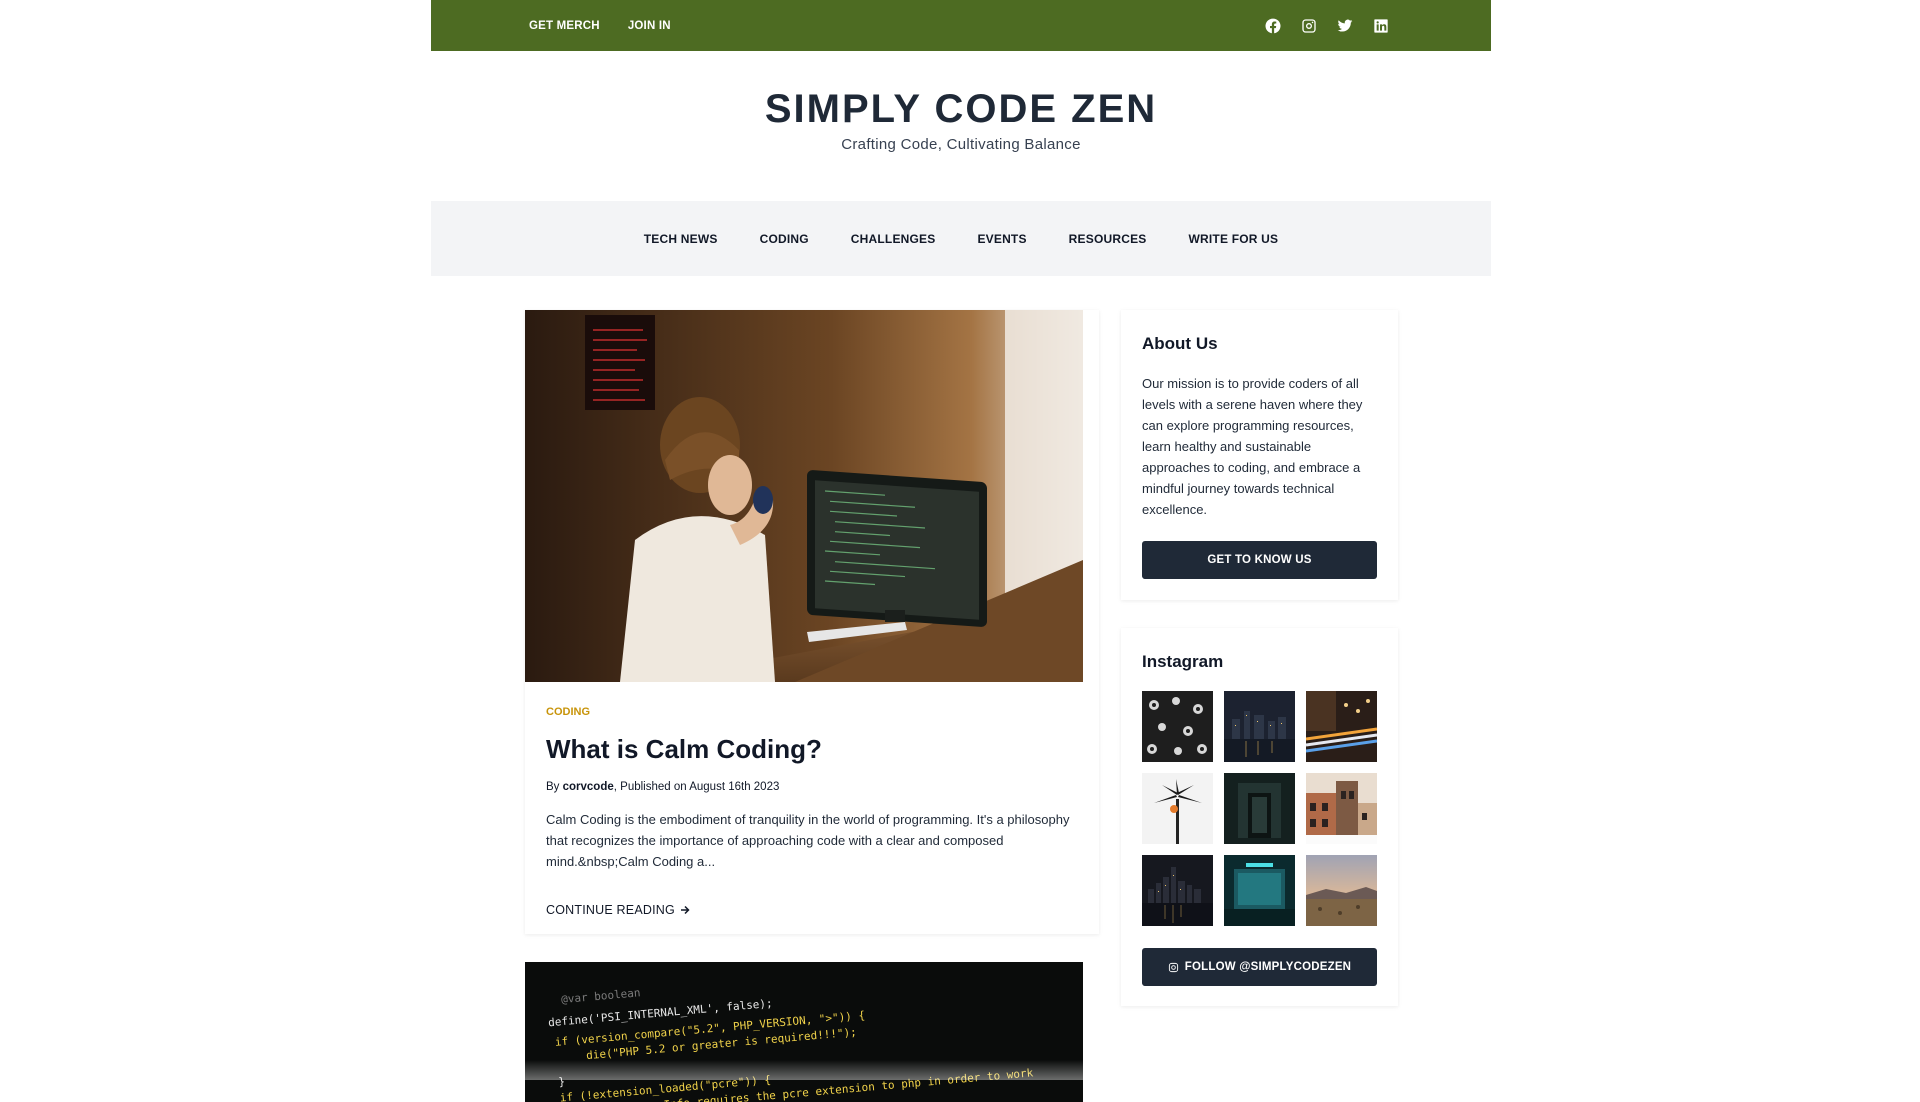 This screenshot has height=1102, width=1920. Describe the element at coordinates (960, 1070) in the screenshot. I see `bottom-fade` at that location.